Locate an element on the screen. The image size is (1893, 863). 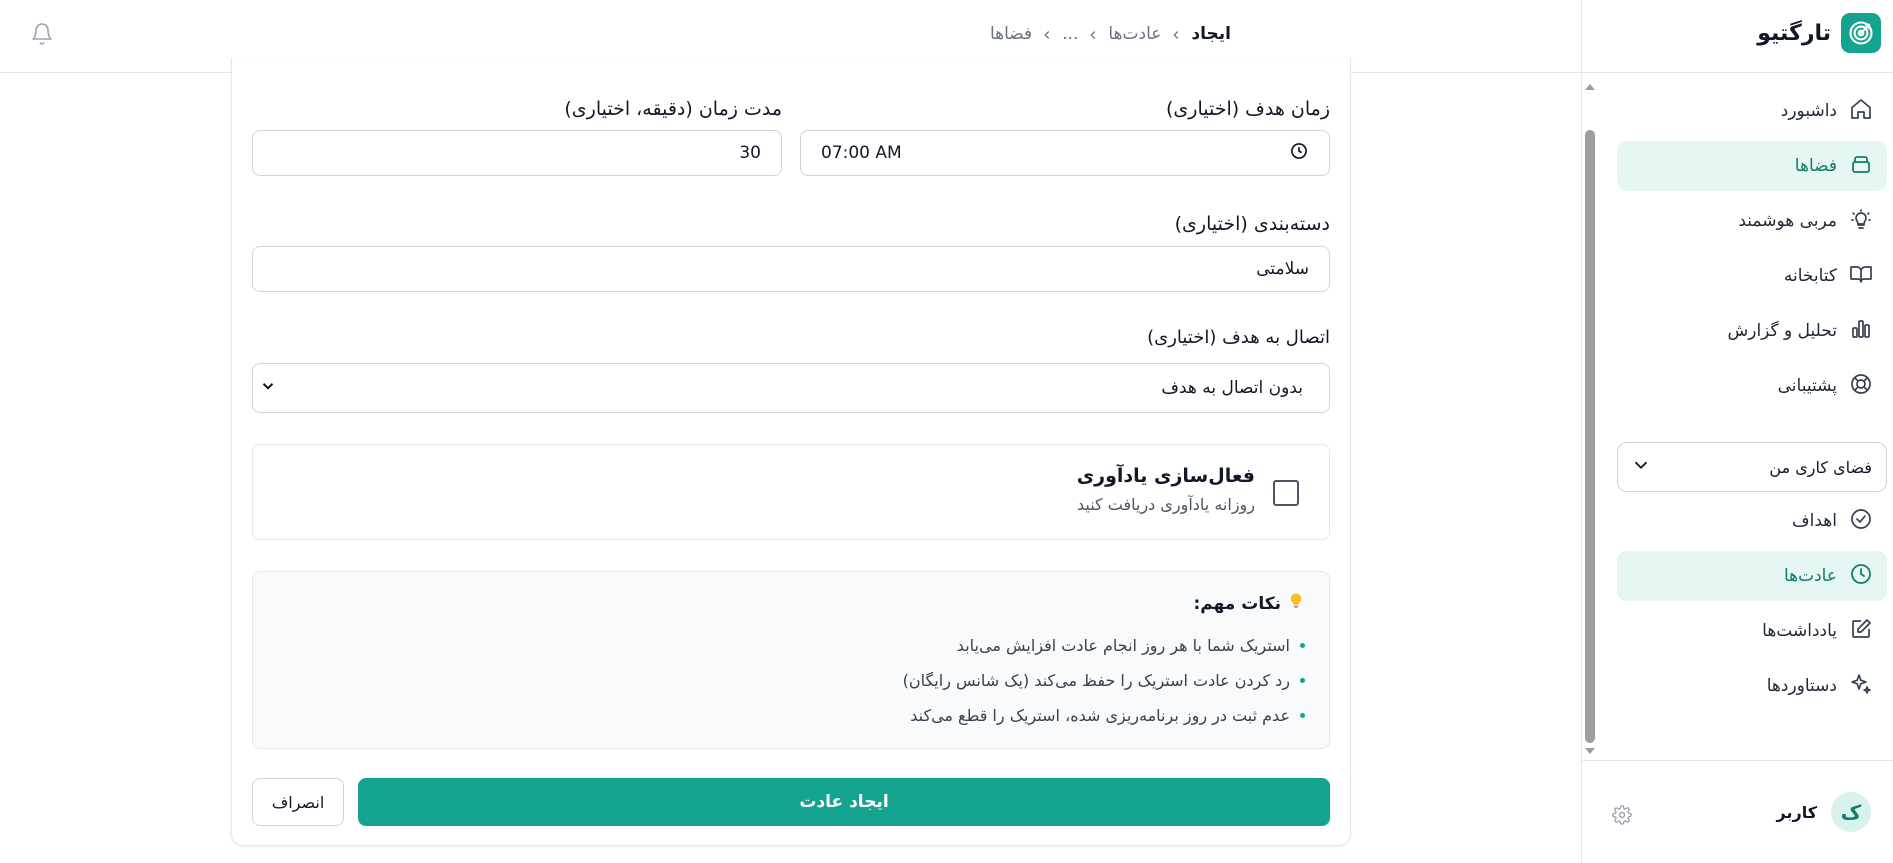
goal-link-value: بدون اتصال به هدف is located at coordinates (1232, 388).